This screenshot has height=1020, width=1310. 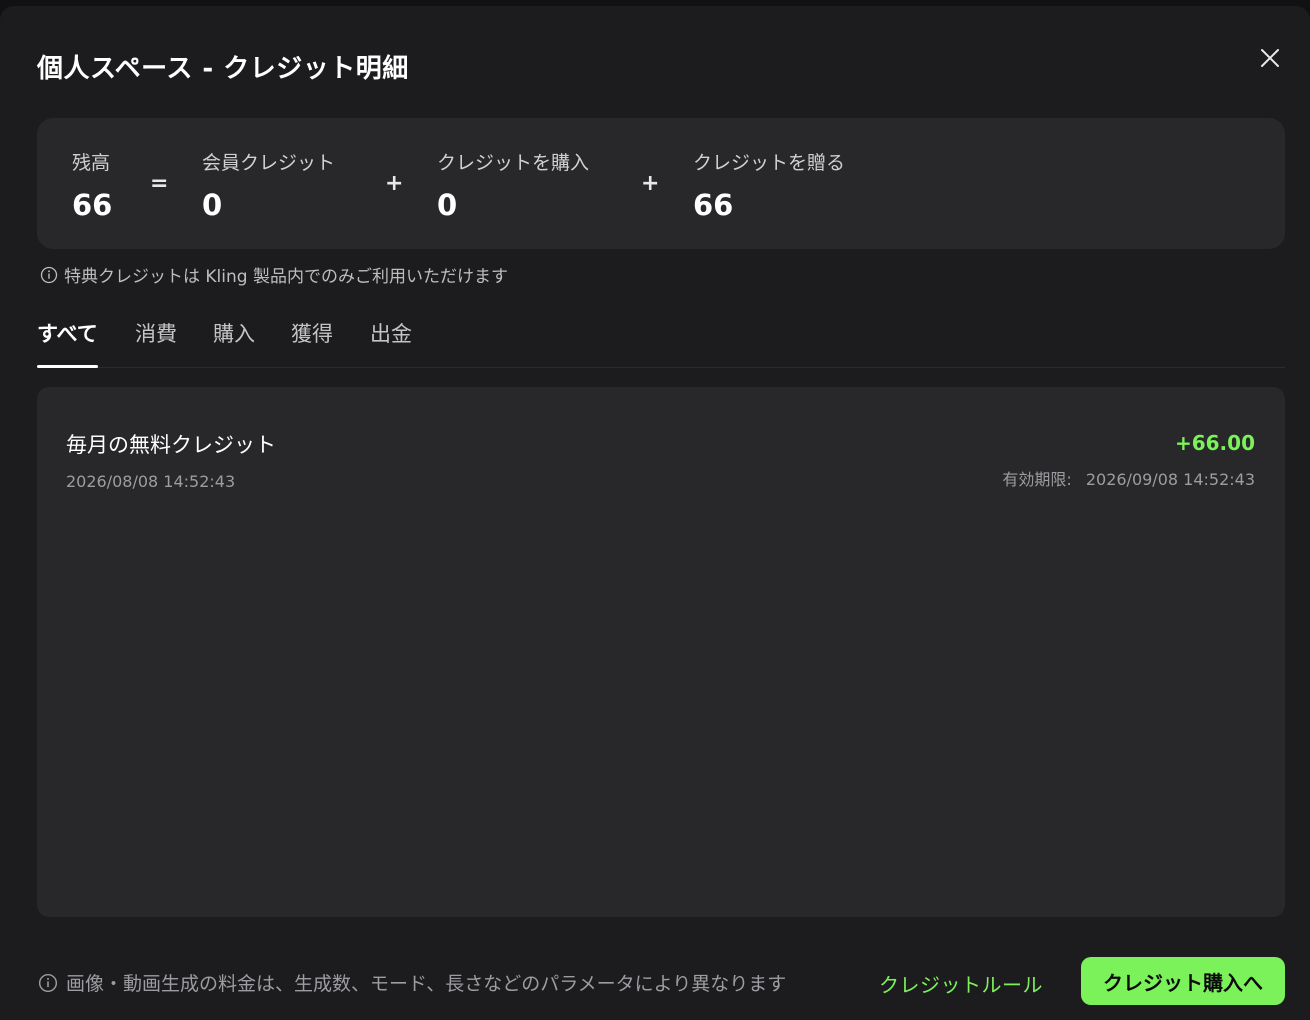 I want to click on balance-total-value: 66, so click(x=92, y=205).